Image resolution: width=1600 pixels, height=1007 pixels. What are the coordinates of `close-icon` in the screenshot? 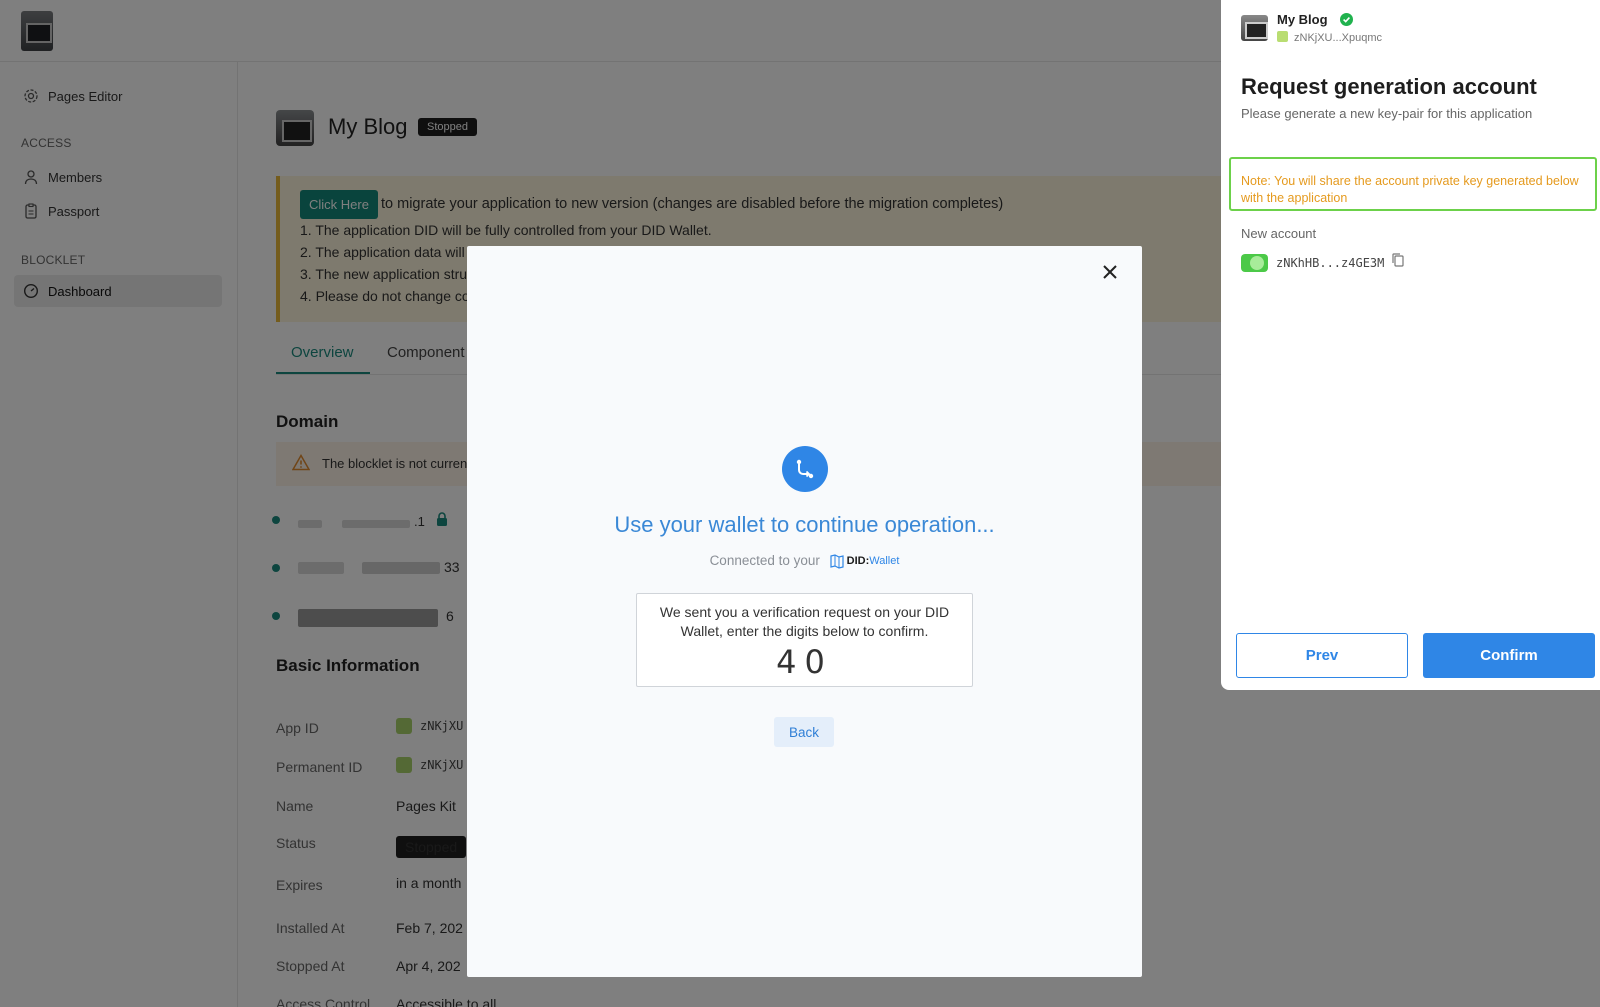 It's located at (1110, 272).